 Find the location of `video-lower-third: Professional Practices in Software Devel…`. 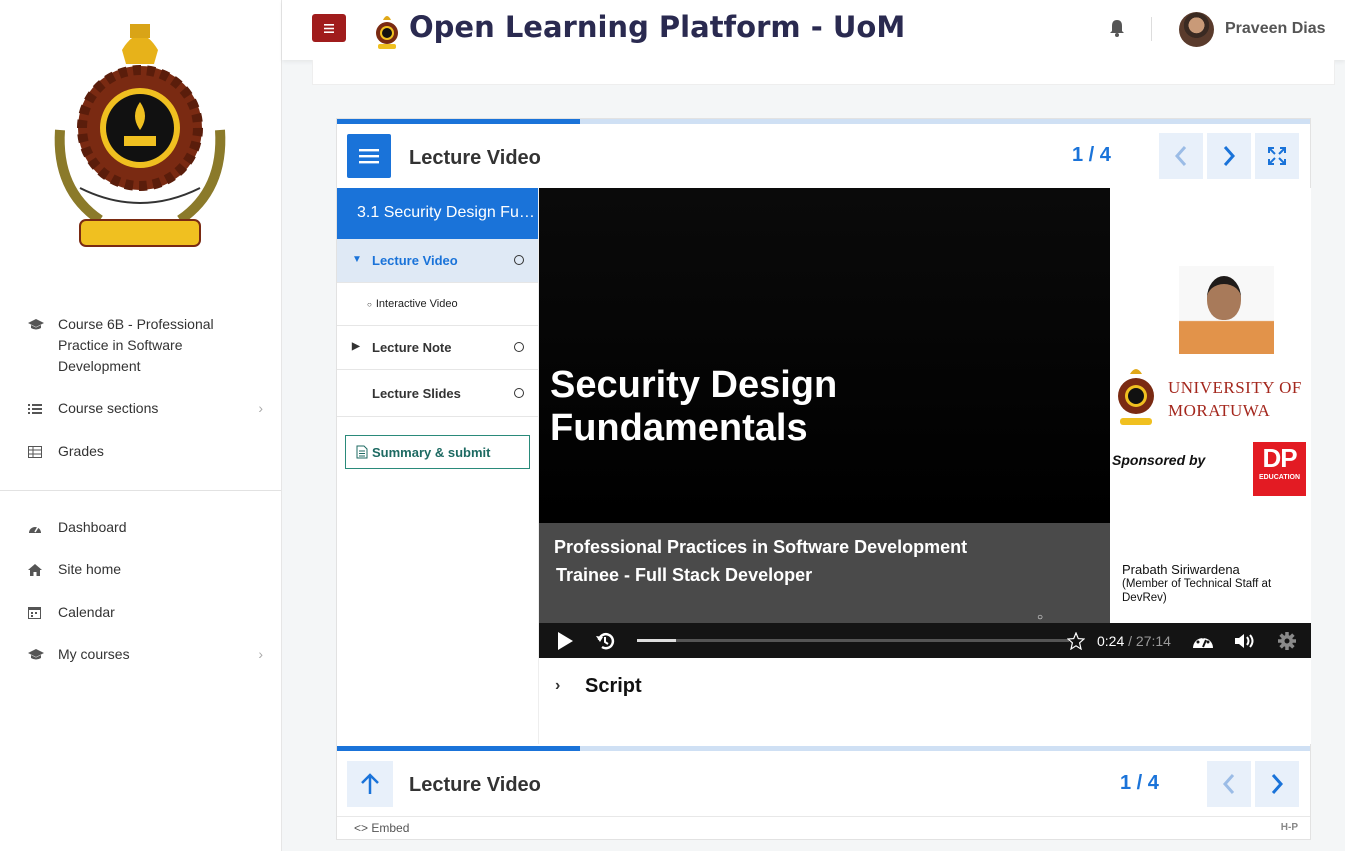

video-lower-third: Professional Practices in Software Devel… is located at coordinates (824, 573).